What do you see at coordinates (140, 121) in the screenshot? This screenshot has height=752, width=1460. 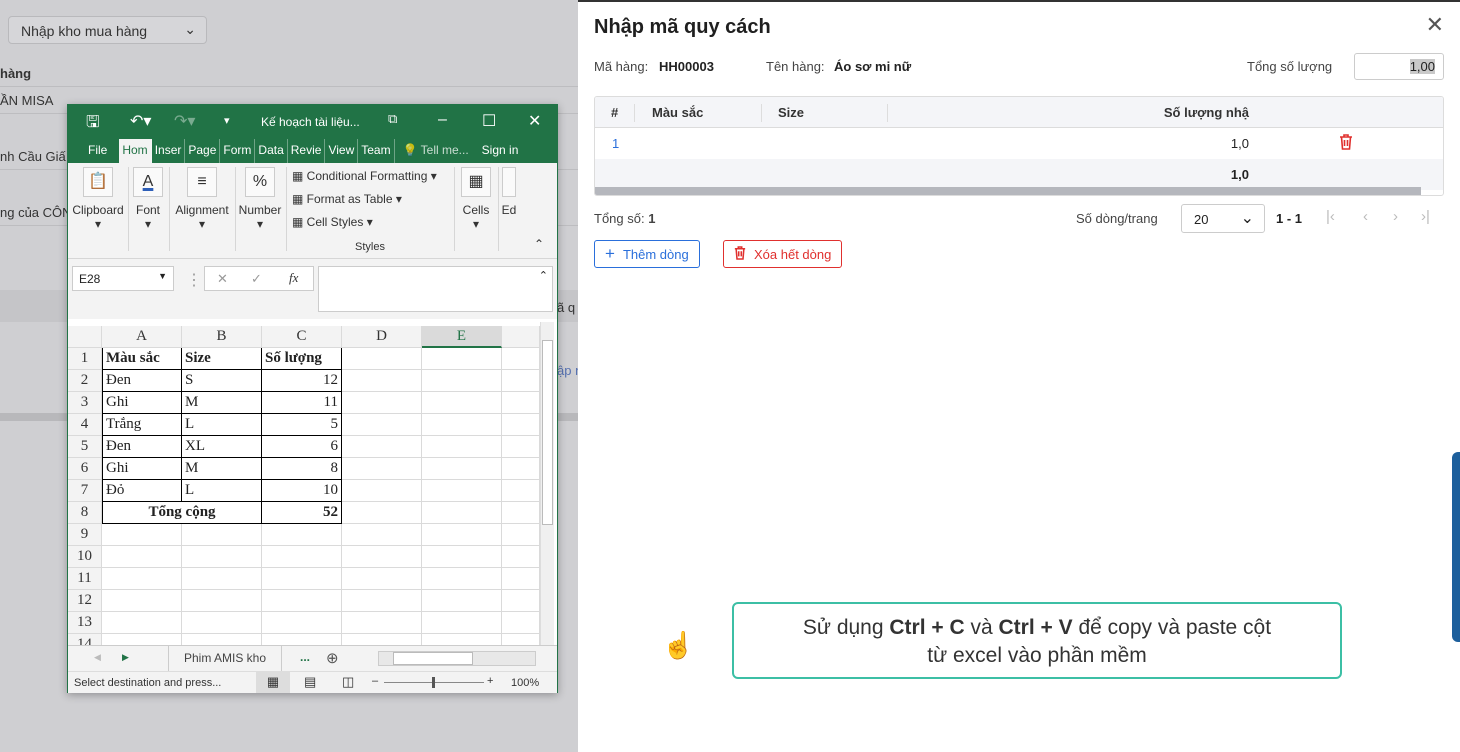 I see `undo-icon: ↶▾` at bounding box center [140, 121].